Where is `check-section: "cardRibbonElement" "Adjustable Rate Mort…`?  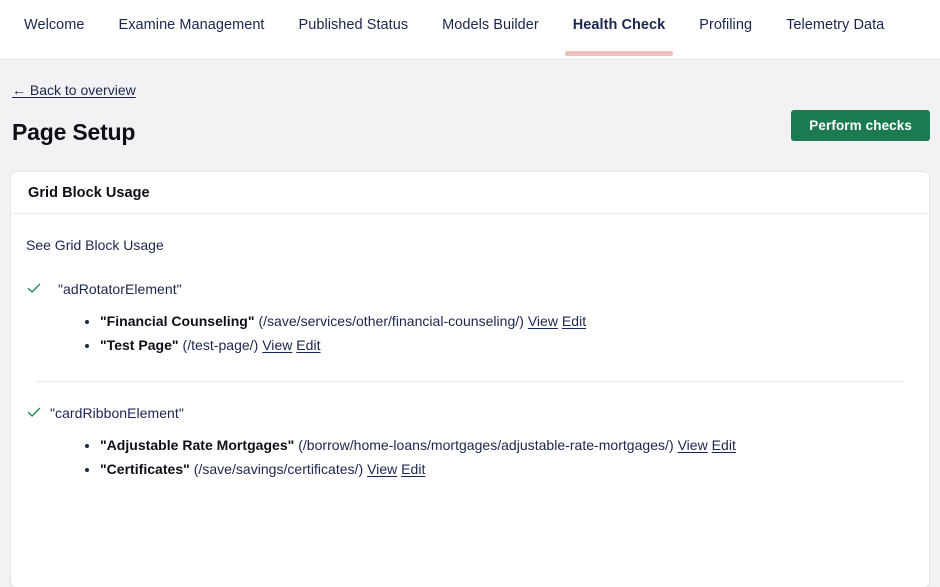
check-section: "cardRibbonElement" "Adjustable Rate Mort… is located at coordinates (470, 442).